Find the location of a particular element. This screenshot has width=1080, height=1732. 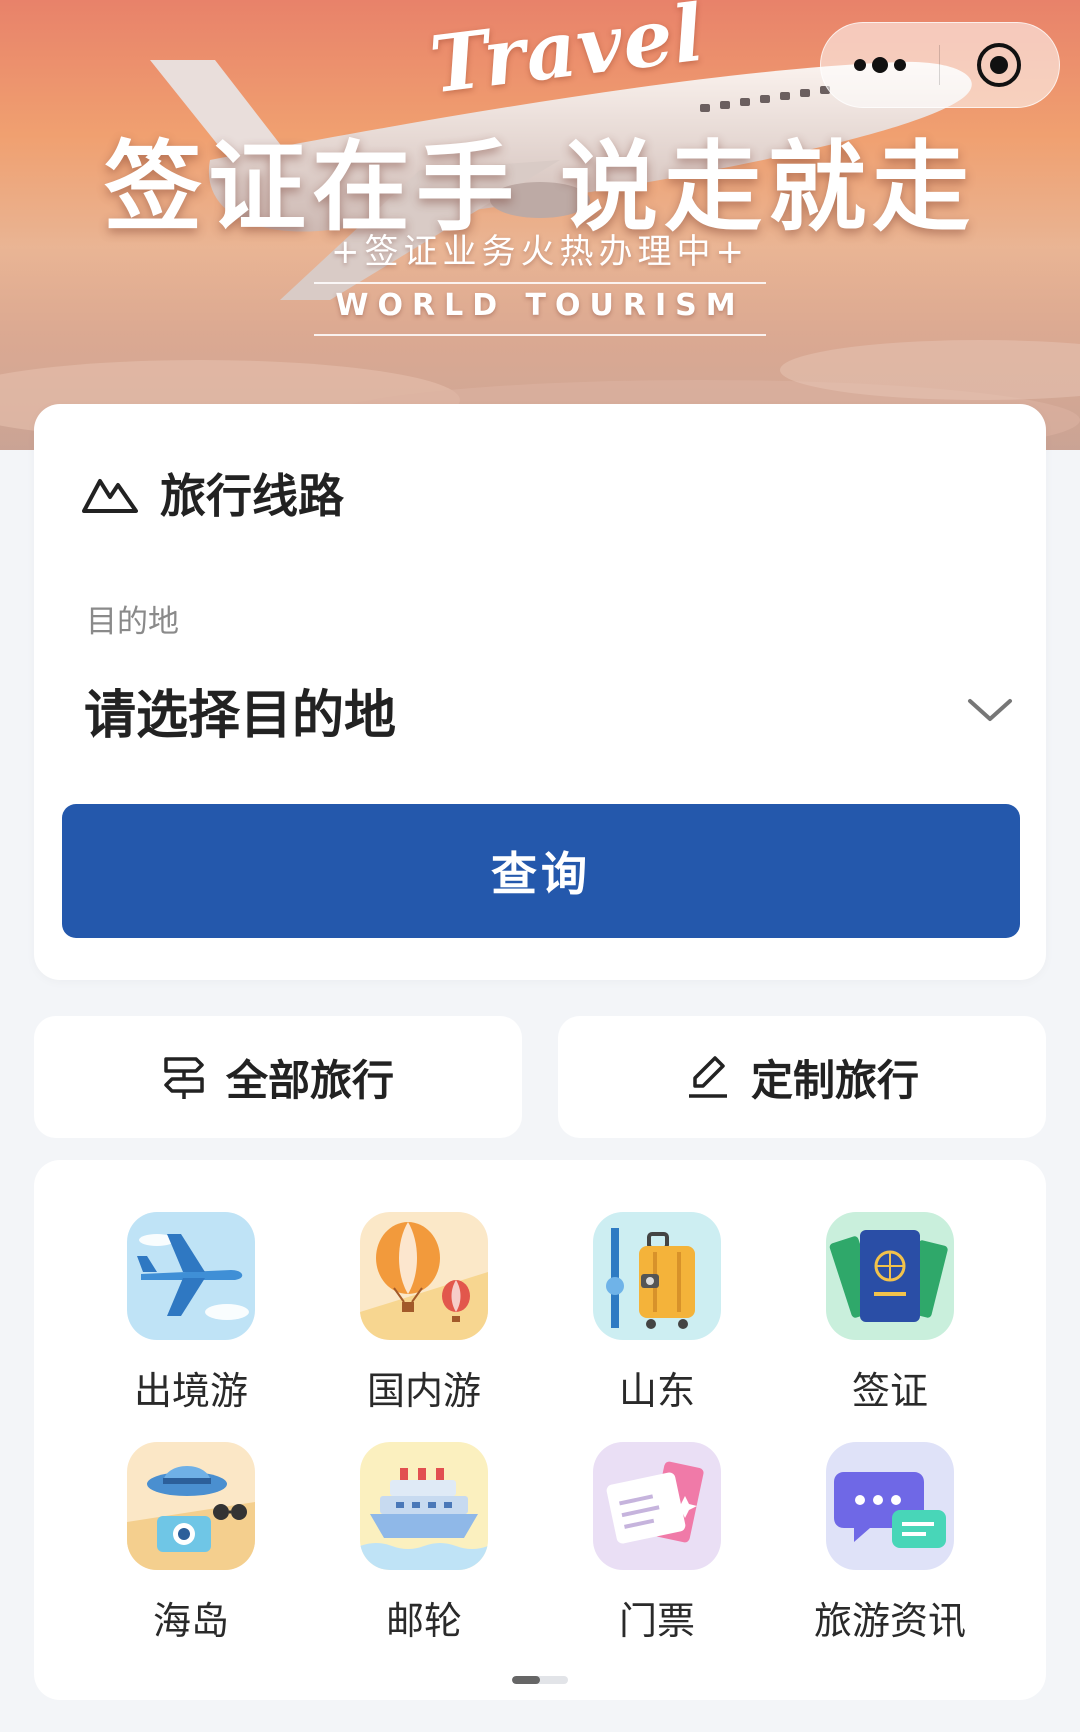

category-label: 山东 is located at coordinates (656, 1391).